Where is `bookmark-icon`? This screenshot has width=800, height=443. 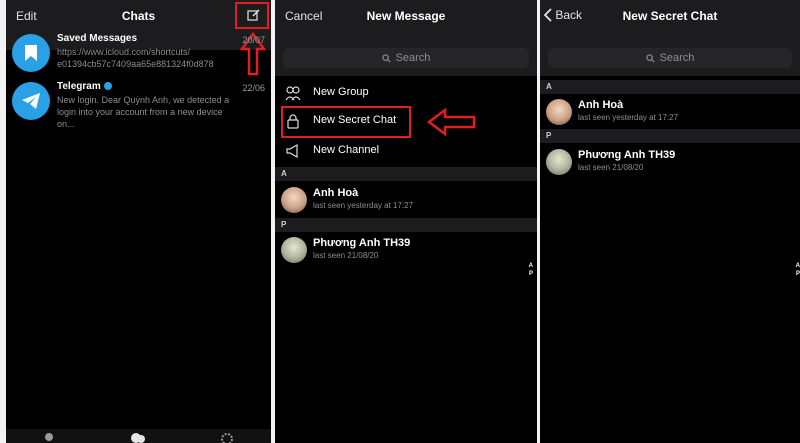 bookmark-icon is located at coordinates (31, 53).